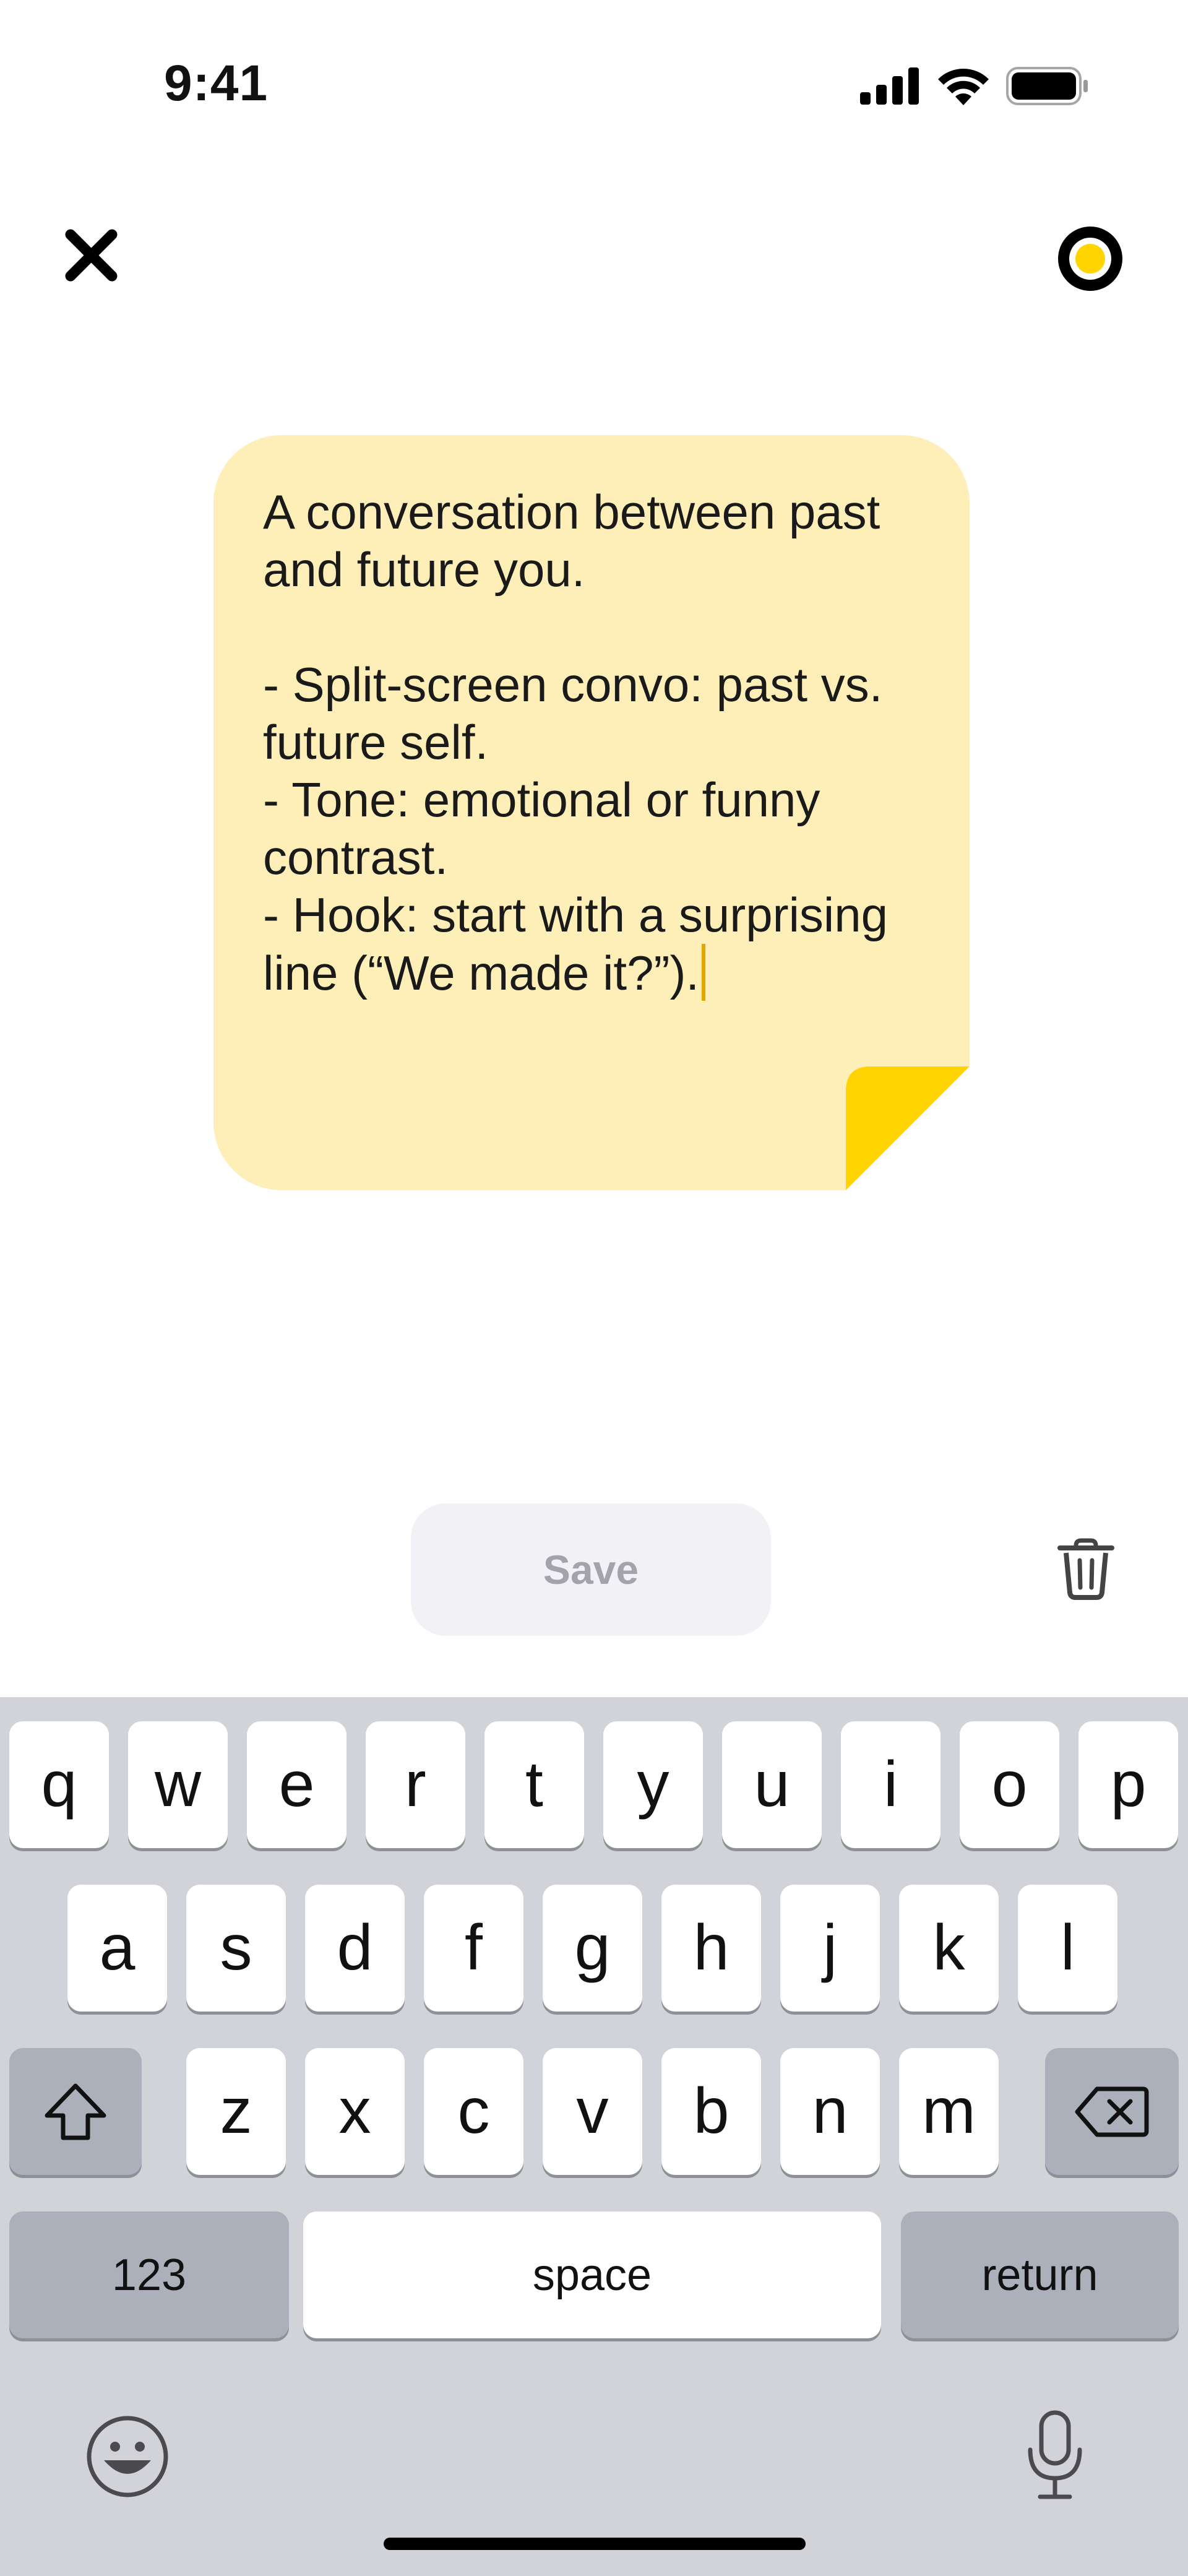 The image size is (1188, 2576). I want to click on save-button: Save, so click(591, 1569).